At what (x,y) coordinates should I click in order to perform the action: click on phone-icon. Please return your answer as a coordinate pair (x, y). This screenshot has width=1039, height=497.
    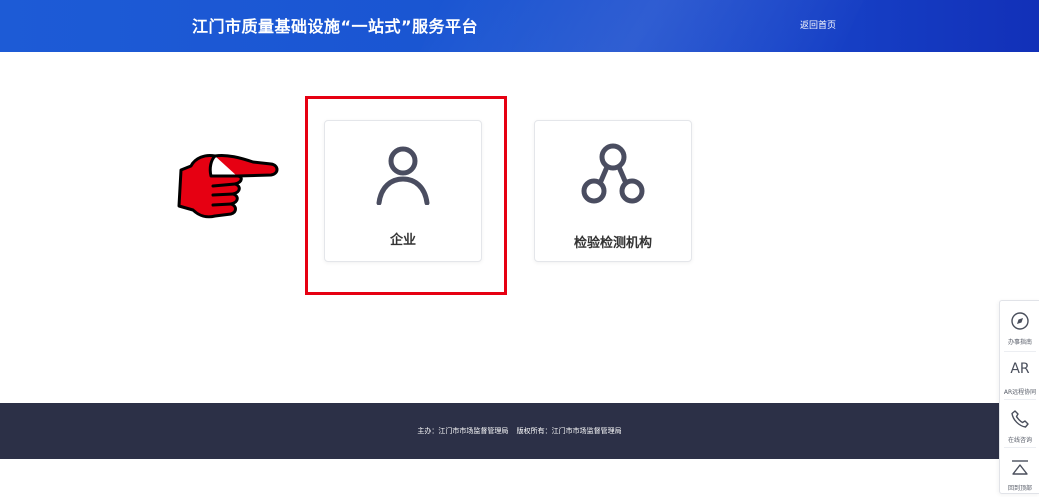
    Looking at the image, I should click on (1020, 419).